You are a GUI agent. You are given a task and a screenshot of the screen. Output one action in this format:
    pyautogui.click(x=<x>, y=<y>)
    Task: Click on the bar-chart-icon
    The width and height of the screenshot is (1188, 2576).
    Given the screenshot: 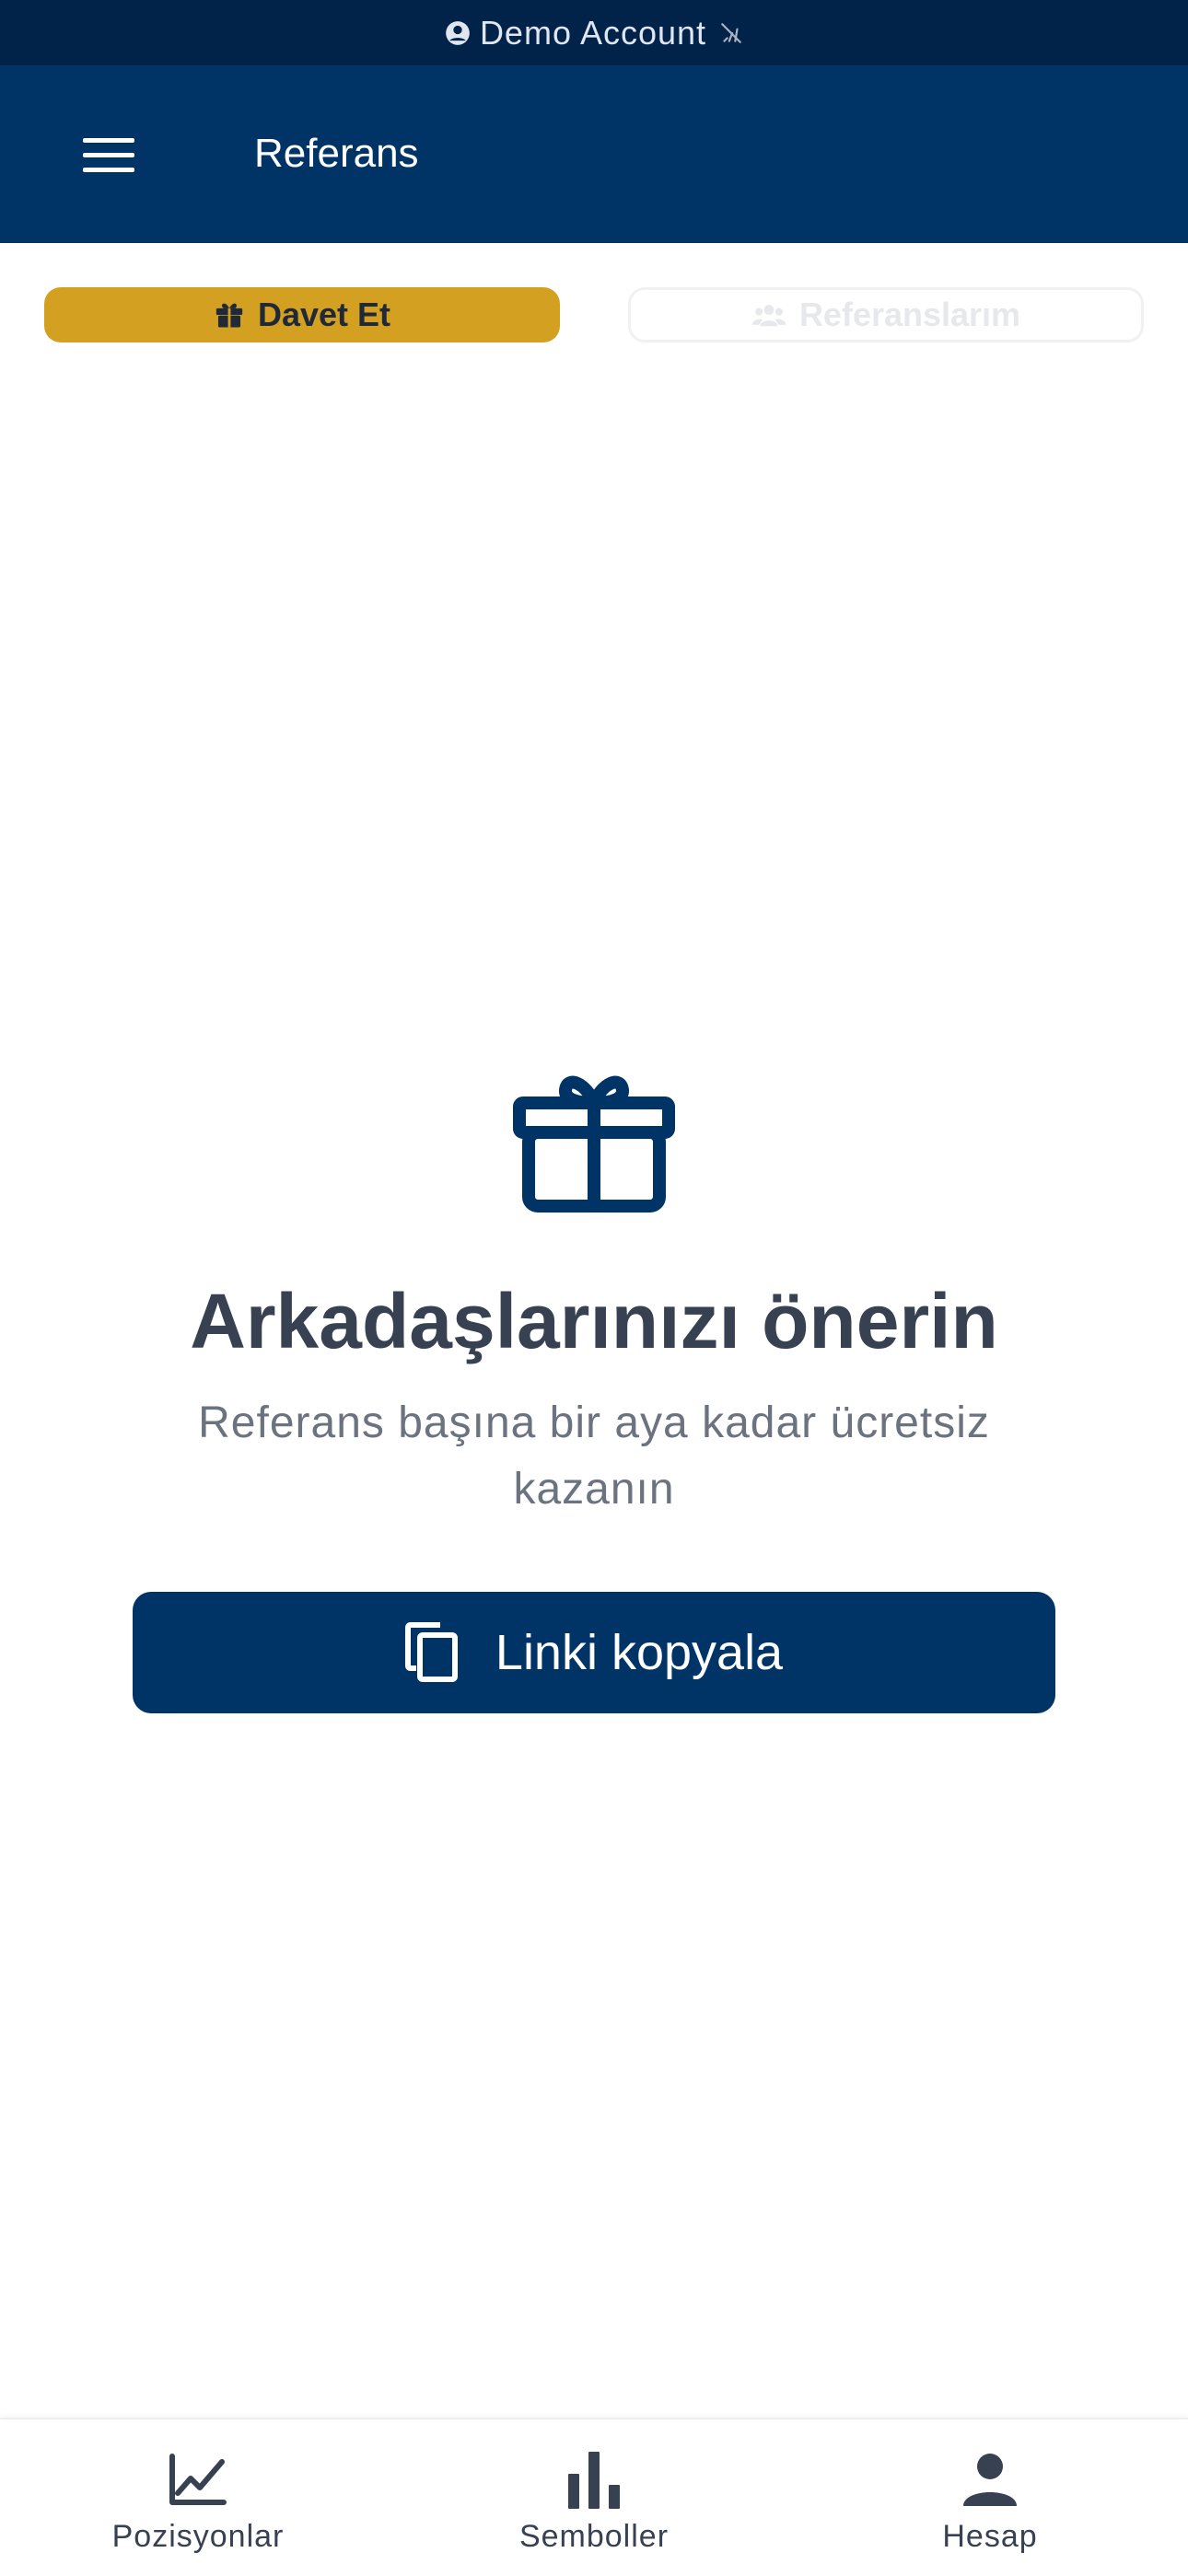 What is the action you would take?
    pyautogui.click(x=594, y=2479)
    